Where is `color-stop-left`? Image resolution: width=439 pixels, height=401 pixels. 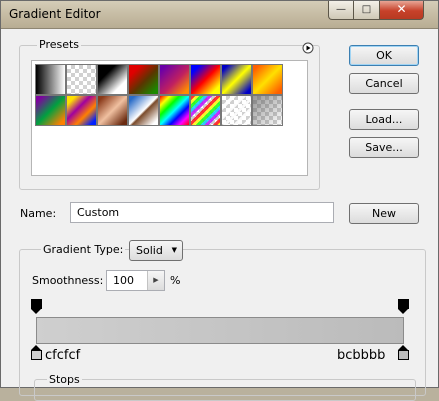
color-stop-left is located at coordinates (36, 352).